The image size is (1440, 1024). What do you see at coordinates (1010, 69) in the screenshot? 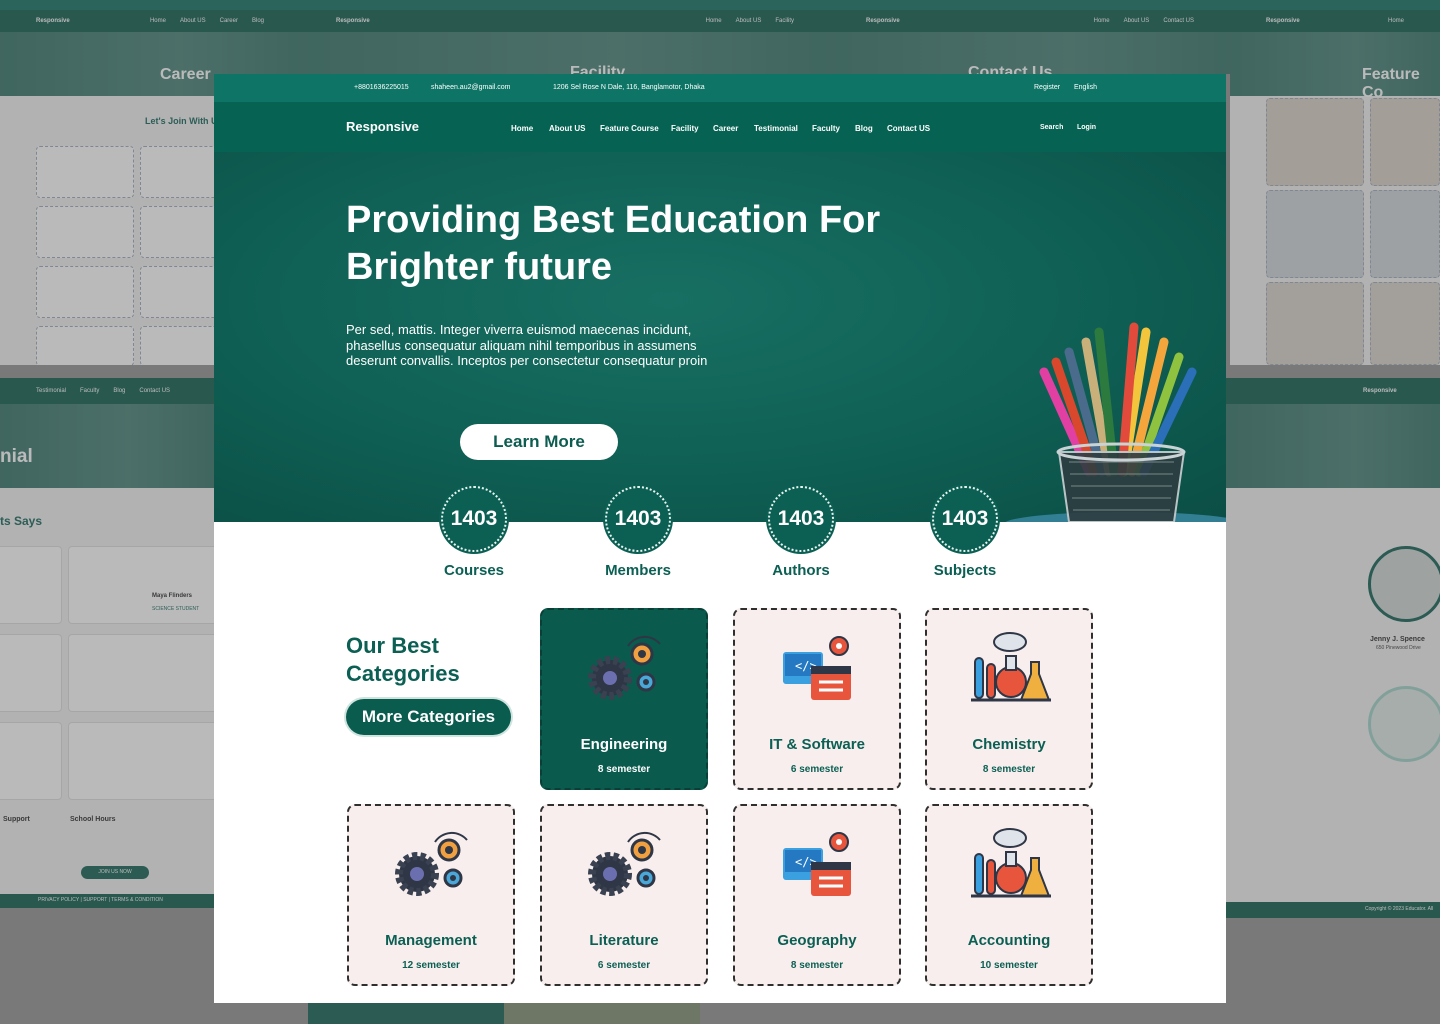
I see `bg-contact-title: Contact Us` at bounding box center [1010, 69].